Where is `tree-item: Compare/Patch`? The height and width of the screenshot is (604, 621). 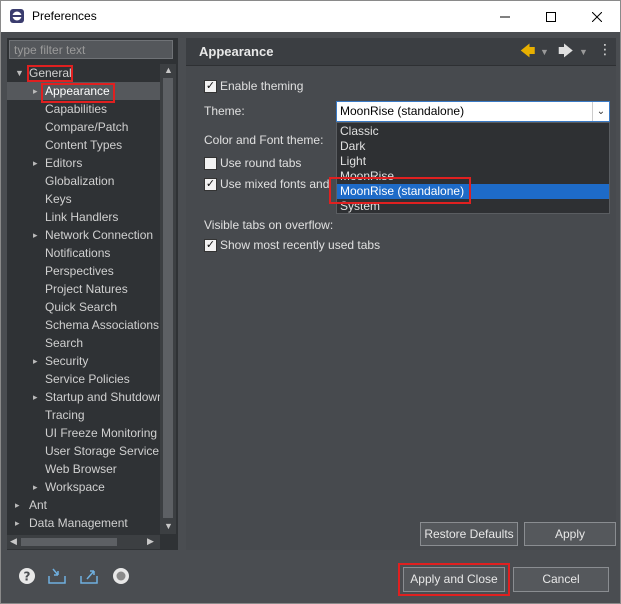 tree-item: Compare/Patch is located at coordinates (86, 127).